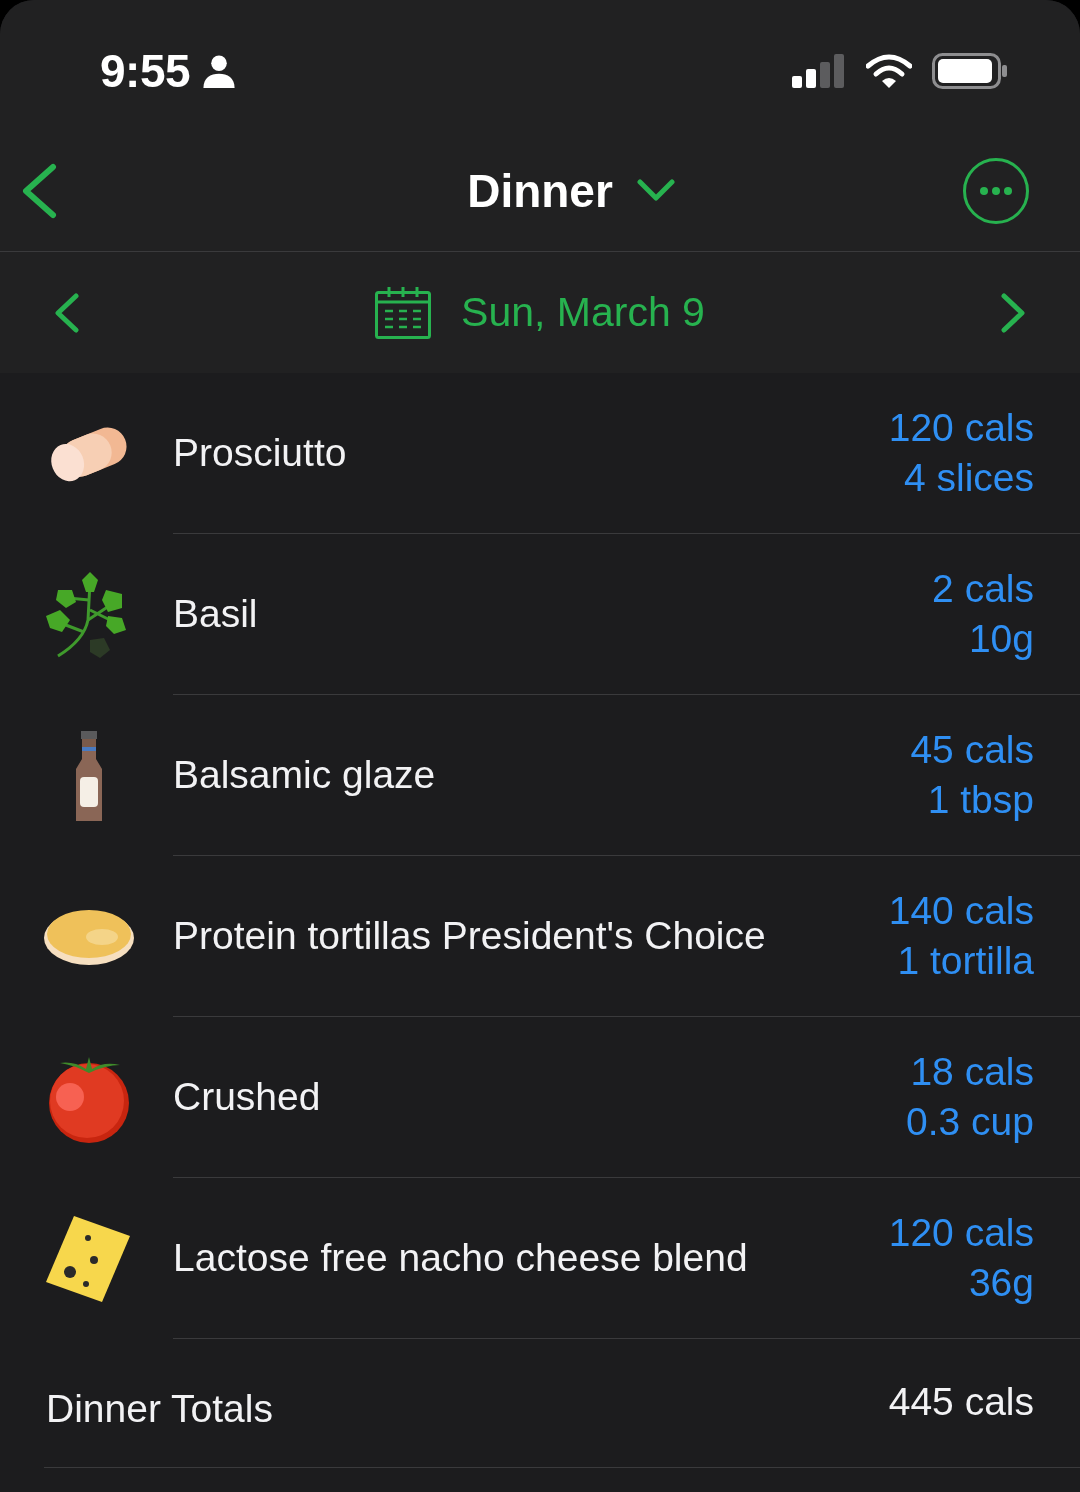  Describe the element at coordinates (219, 71) in the screenshot. I see `person-icon` at that location.